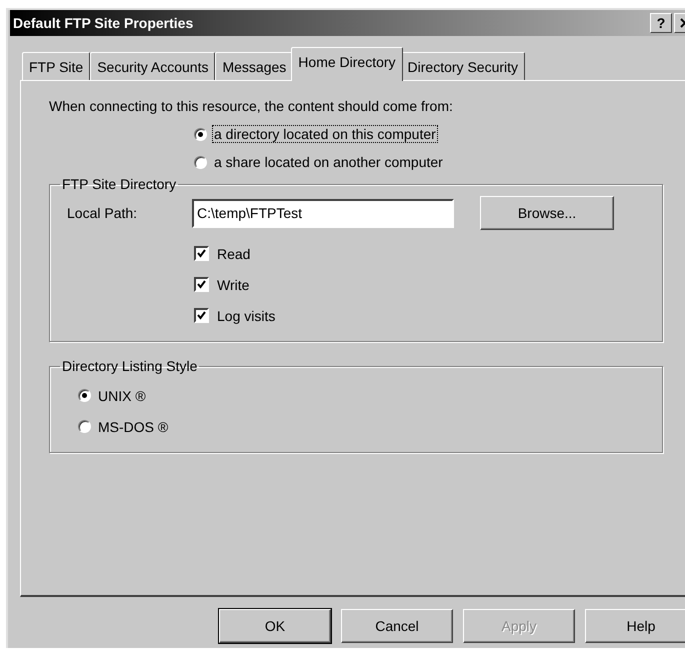 This screenshot has width=685, height=652. What do you see at coordinates (246, 316) in the screenshot?
I see `checkbox-label: Log visits` at bounding box center [246, 316].